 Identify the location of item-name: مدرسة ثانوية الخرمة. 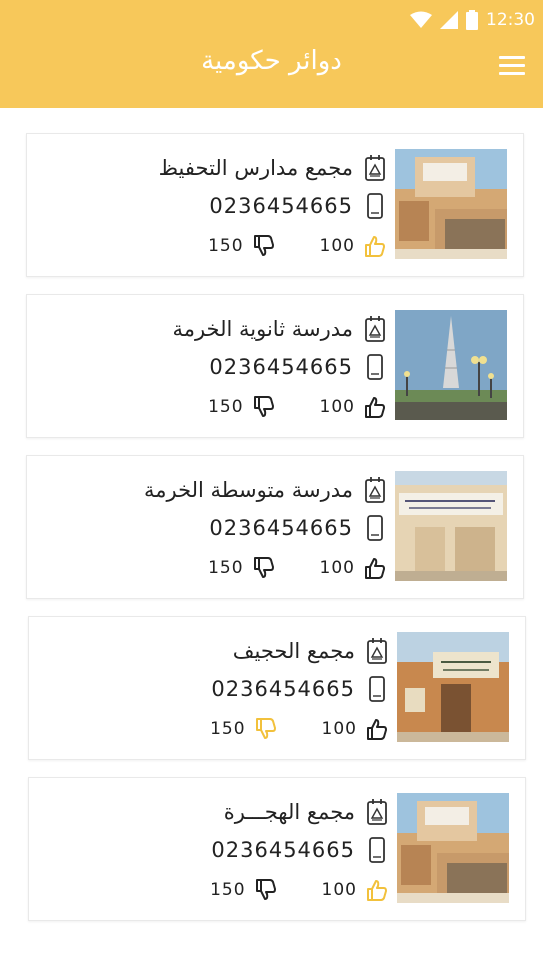
(262, 329).